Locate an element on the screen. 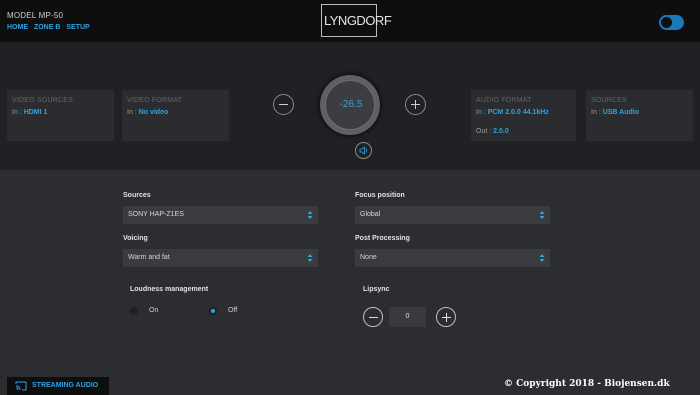  video-sources-card: VIDEO SOURCES In : HDMI 1 is located at coordinates (60, 115).